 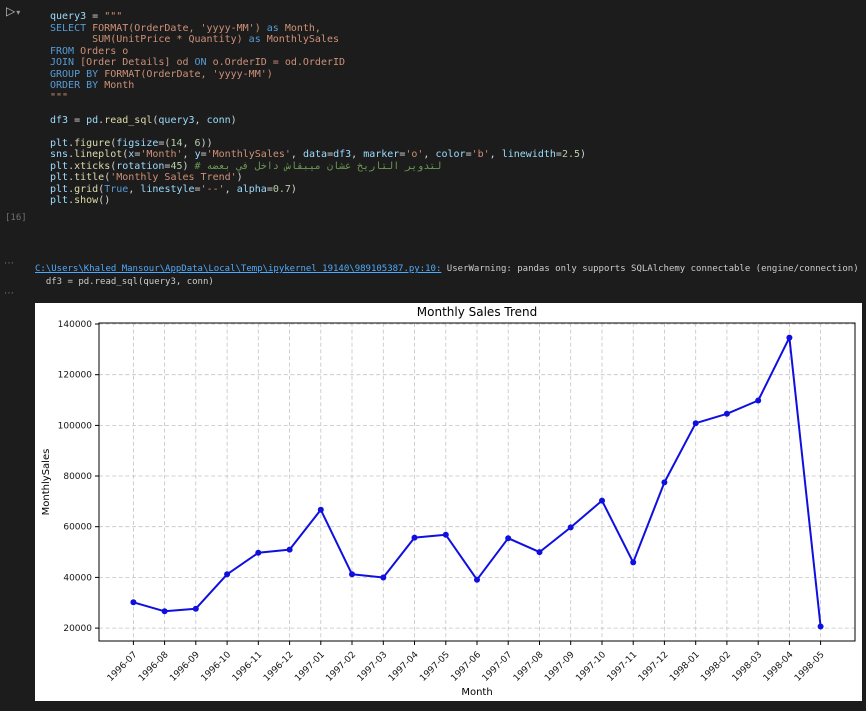 I want to click on code-line: GROUP BY FORMAT(OrderDate, 'yyyy-MM'), so click(x=161, y=74).